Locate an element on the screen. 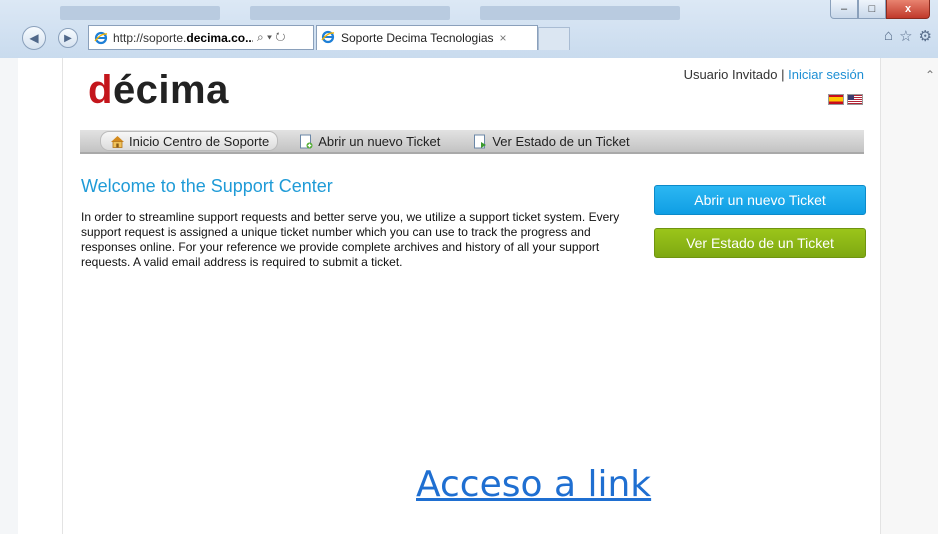 The image size is (938, 534). gear-icon: ⚙ is located at coordinates (925, 36).